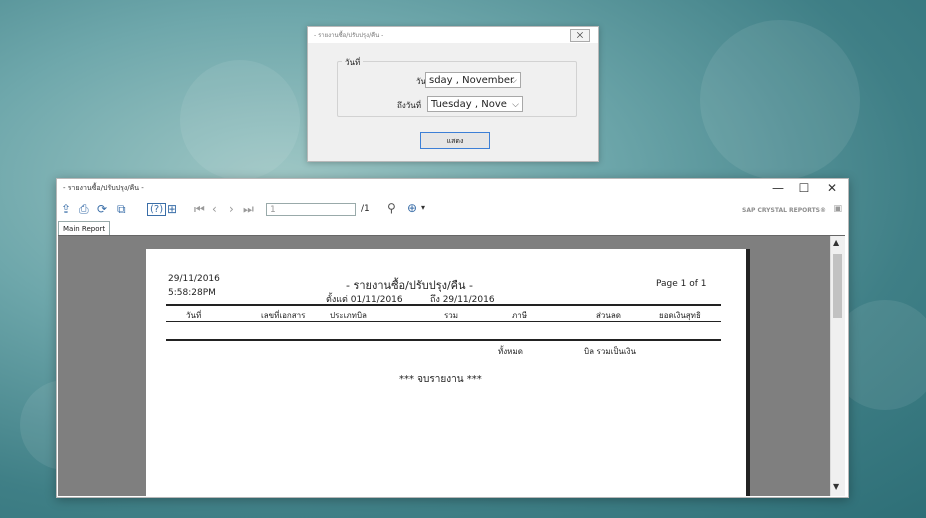  Describe the element at coordinates (836, 242) in the screenshot. I see `scroll-up-icon: ▲` at that location.